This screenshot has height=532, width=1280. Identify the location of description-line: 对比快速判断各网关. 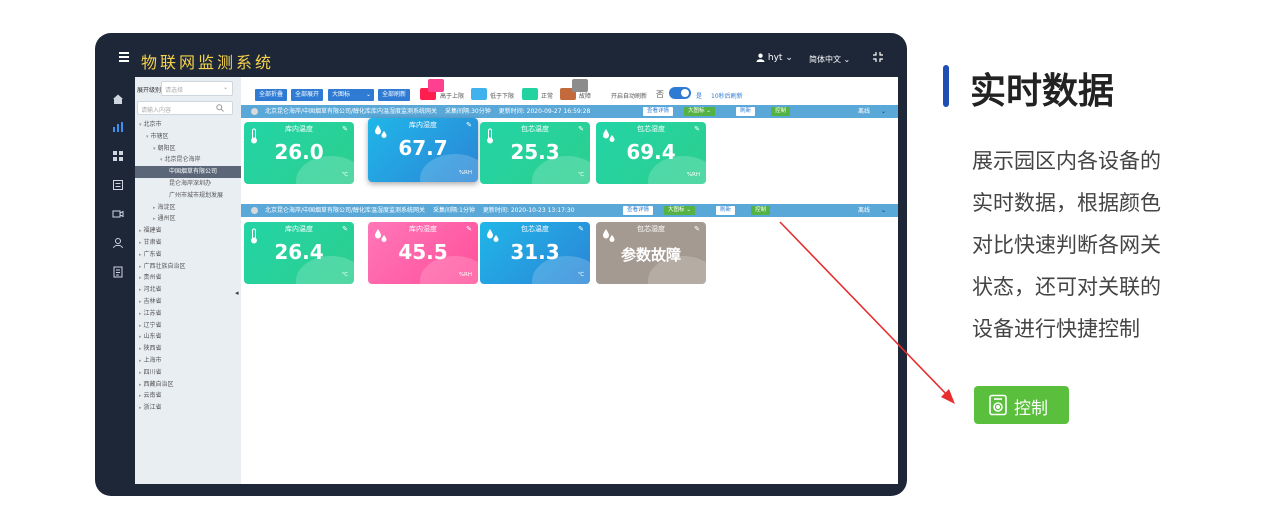
(1066, 245).